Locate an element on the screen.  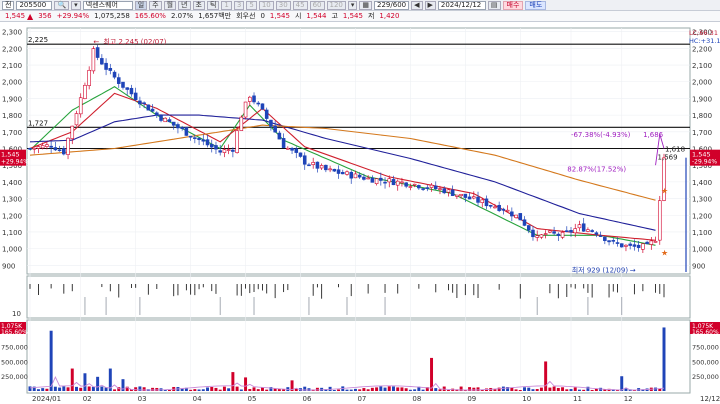
period-4: 초 is located at coordinates (198, 5).